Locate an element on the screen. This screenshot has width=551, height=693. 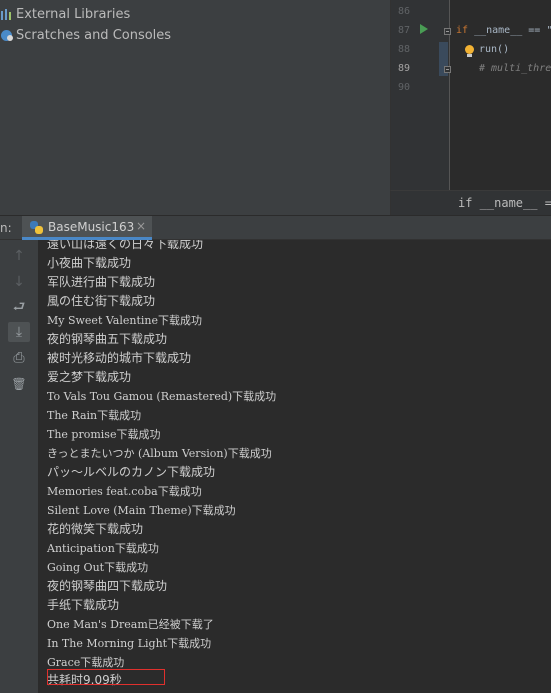
up-arrow-icon: ↑ is located at coordinates (19, 256).